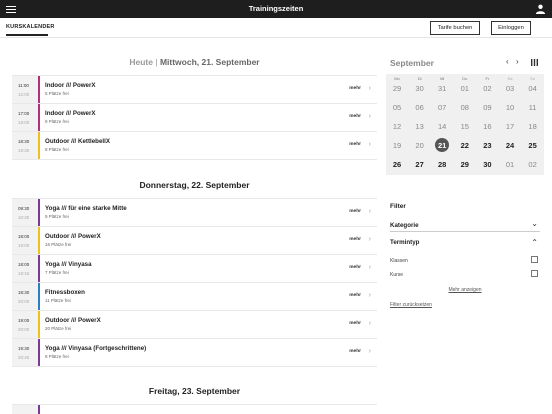 The width and height of the screenshot is (552, 414). I want to click on calendar-day: 13, so click(420, 126).